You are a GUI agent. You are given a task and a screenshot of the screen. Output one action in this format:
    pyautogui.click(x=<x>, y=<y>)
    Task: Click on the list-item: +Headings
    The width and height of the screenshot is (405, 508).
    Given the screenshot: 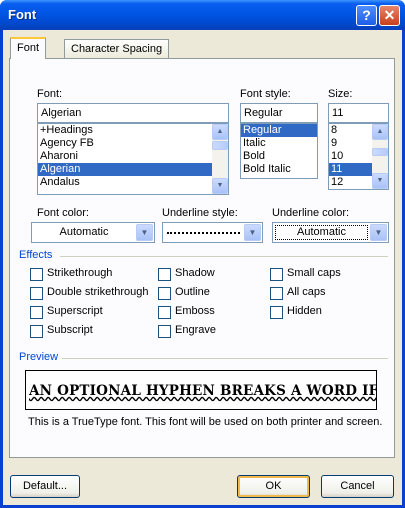 What is the action you would take?
    pyautogui.click(x=133, y=130)
    